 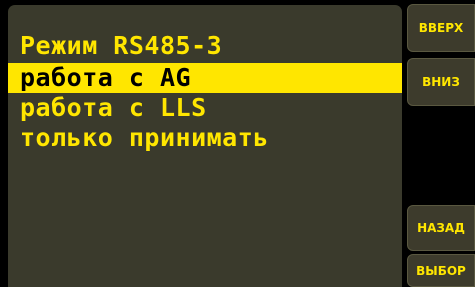 I want to click on menu-item-receive-only: только принимать, so click(x=205, y=138).